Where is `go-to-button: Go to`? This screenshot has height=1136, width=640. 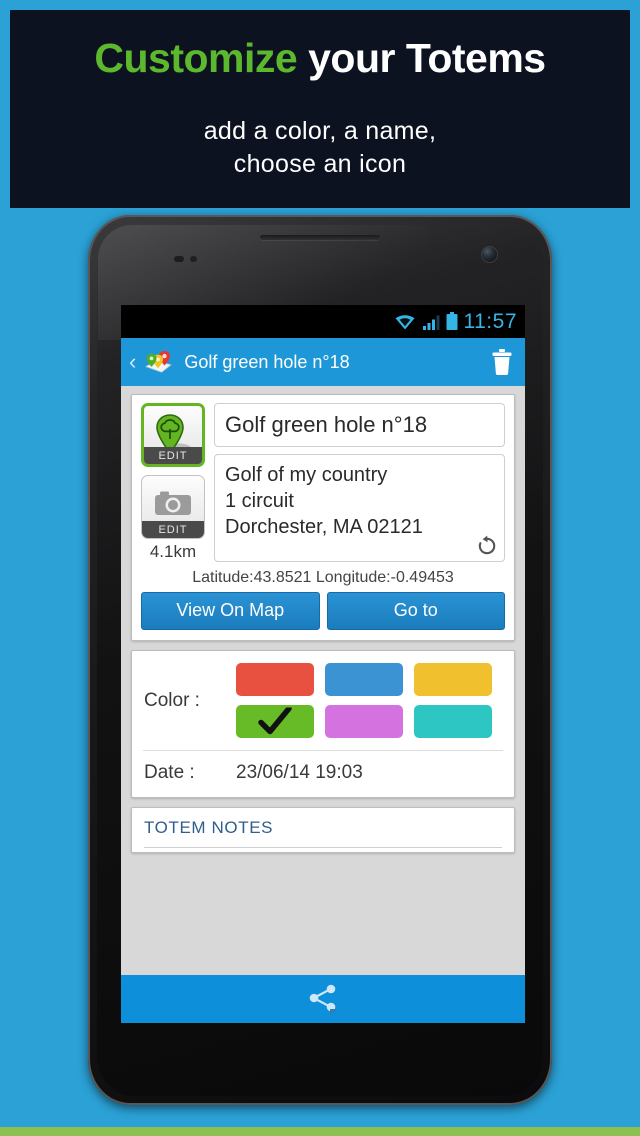
go-to-button: Go to is located at coordinates (415, 611).